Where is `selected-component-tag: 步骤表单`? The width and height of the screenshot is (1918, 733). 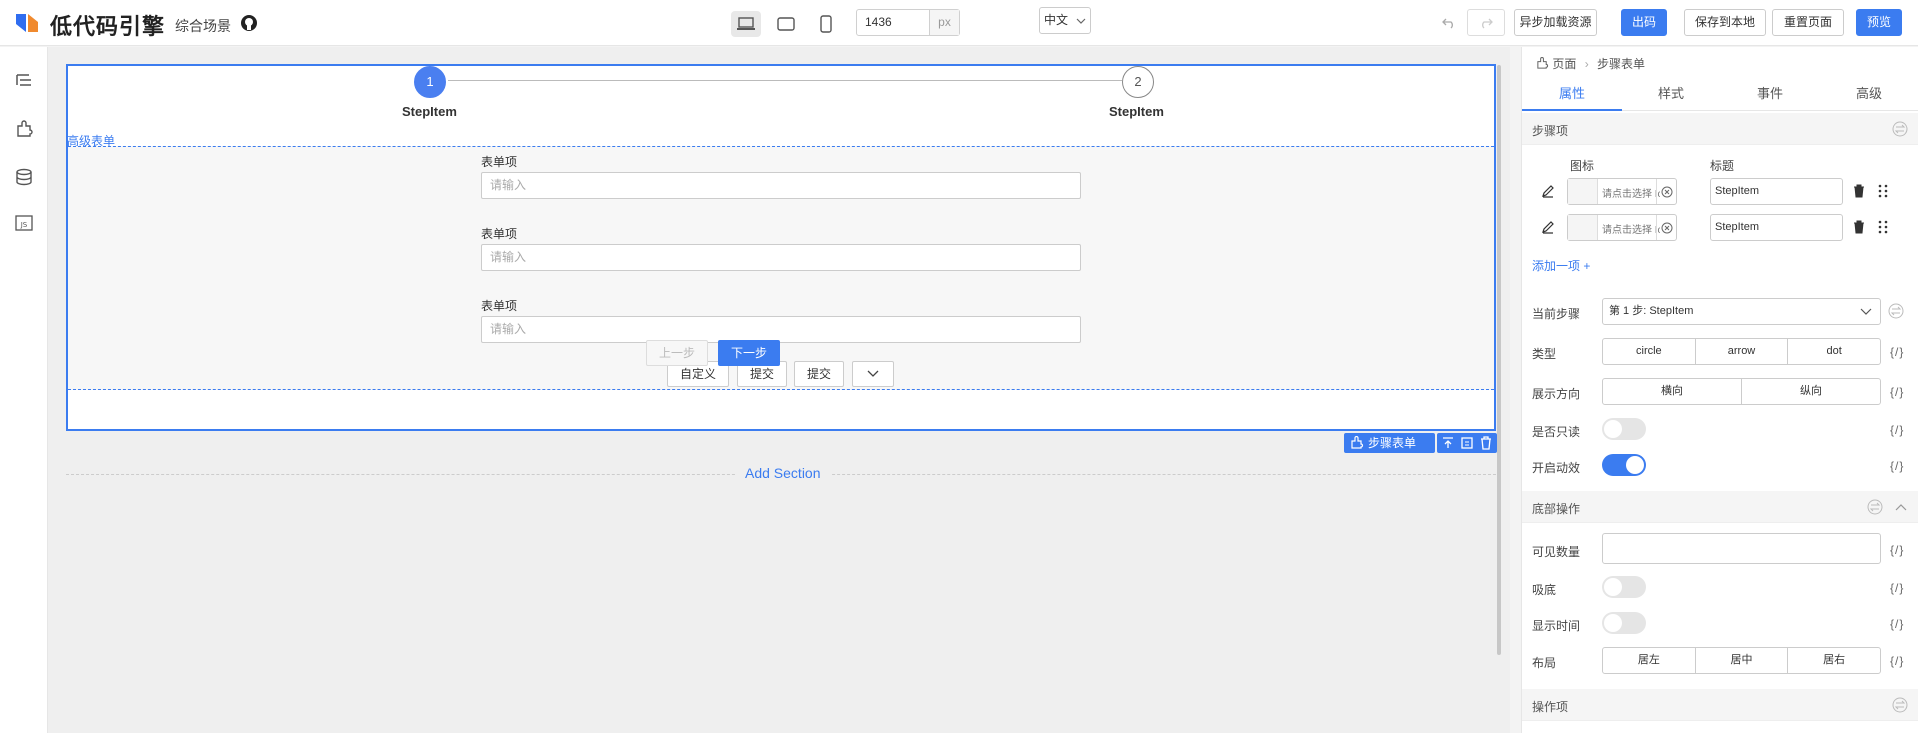 selected-component-tag: 步骤表单 is located at coordinates (1389, 443).